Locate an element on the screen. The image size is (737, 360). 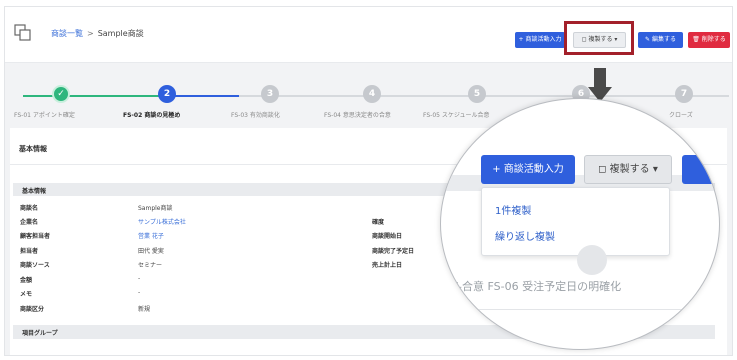
zoom-edit-button-edge is located at coordinates (700, 169).